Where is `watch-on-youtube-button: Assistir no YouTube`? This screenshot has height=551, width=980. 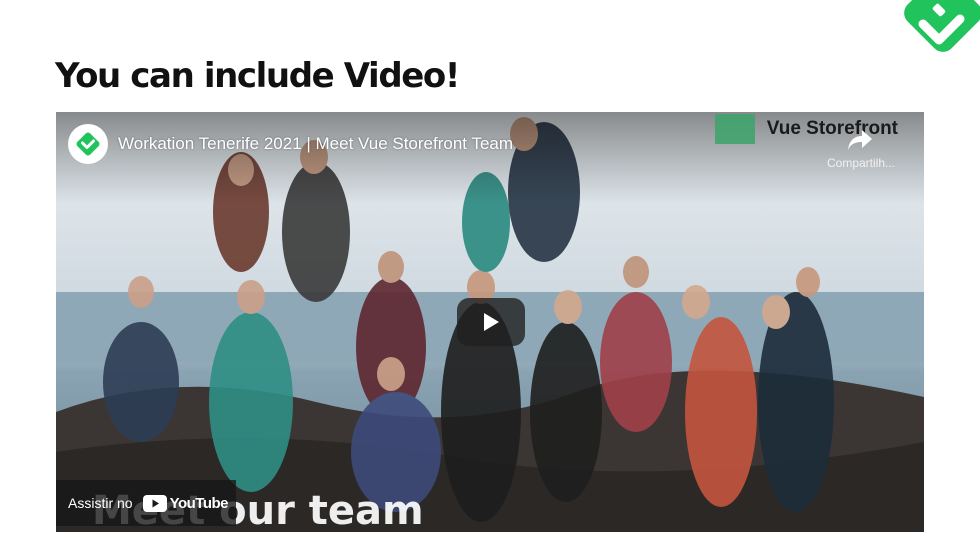 watch-on-youtube-button: Assistir no YouTube is located at coordinates (146, 503).